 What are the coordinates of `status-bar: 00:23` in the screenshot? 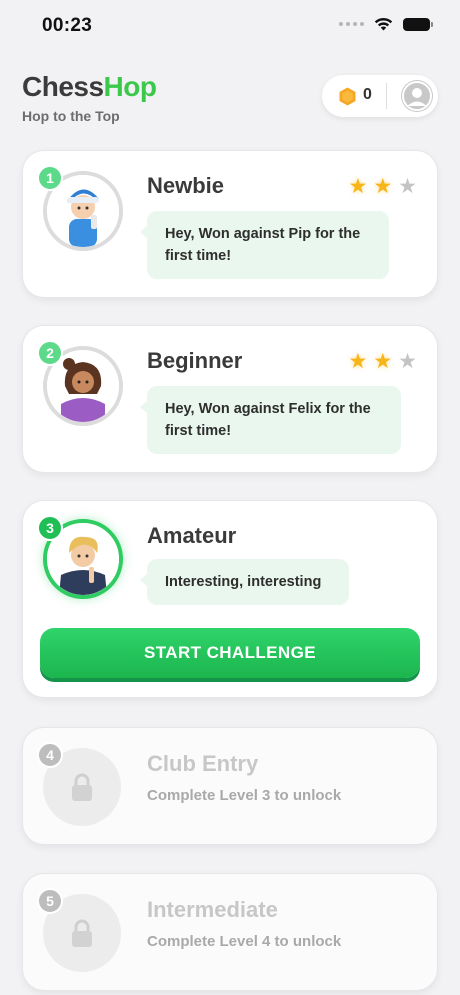 It's located at (230, 26).